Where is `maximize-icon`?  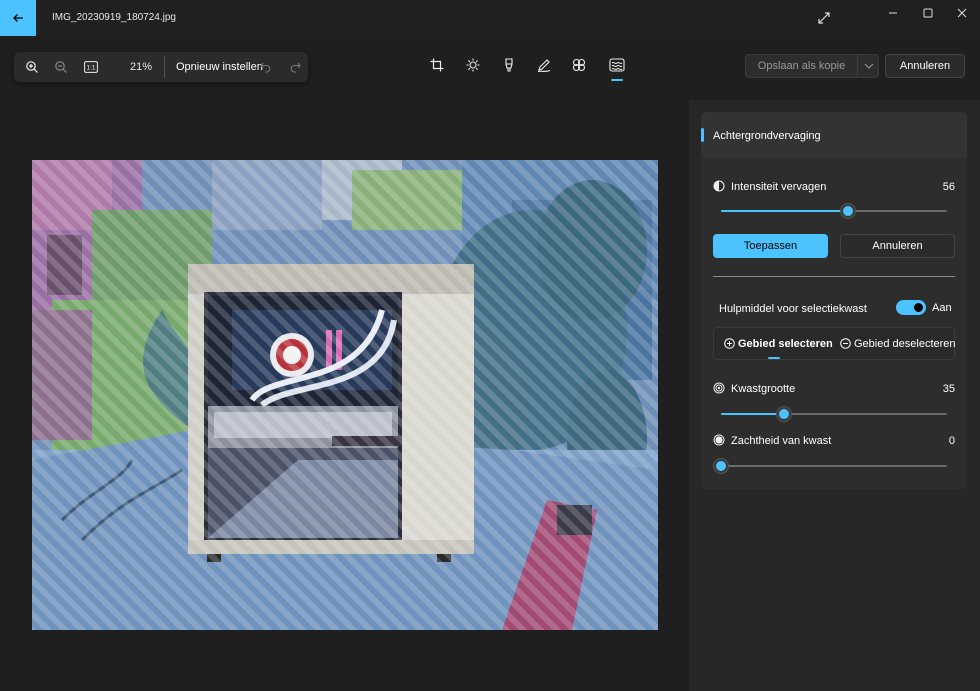
maximize-icon is located at coordinates (928, 13).